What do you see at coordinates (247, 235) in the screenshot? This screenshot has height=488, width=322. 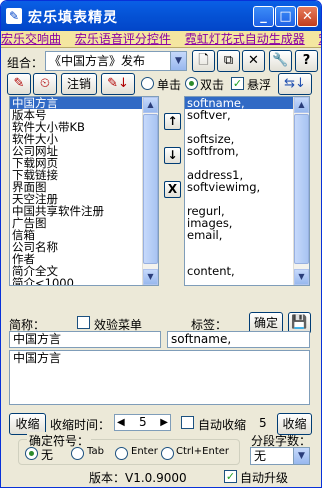 I see `list-item: email,` at bounding box center [247, 235].